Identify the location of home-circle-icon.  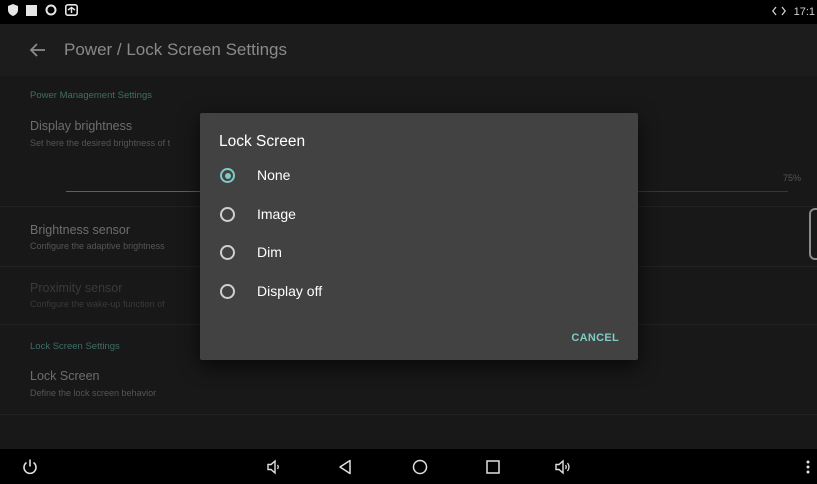
(420, 467).